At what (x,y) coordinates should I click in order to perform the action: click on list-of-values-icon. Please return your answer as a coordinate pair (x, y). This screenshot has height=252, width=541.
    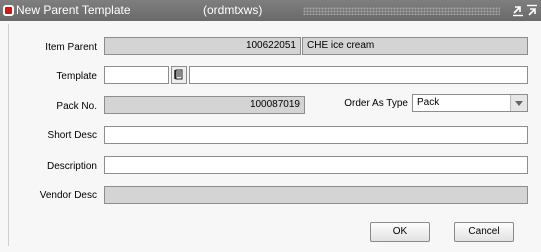
    Looking at the image, I should click on (178, 74).